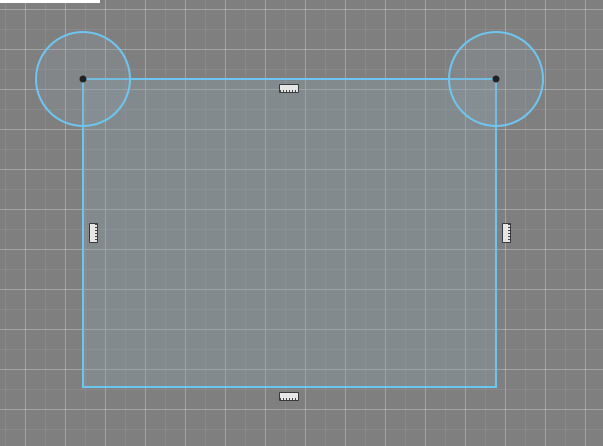 This screenshot has height=446, width=603. Describe the element at coordinates (83, 79) in the screenshot. I see `top-left-vertex-dot` at that location.